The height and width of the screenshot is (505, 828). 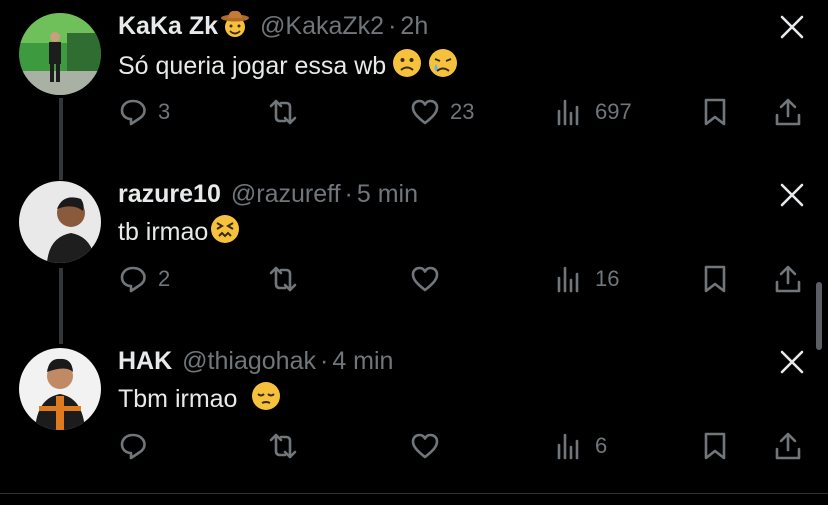 What do you see at coordinates (163, 231) in the screenshot?
I see `tweet-text: tb irmao` at bounding box center [163, 231].